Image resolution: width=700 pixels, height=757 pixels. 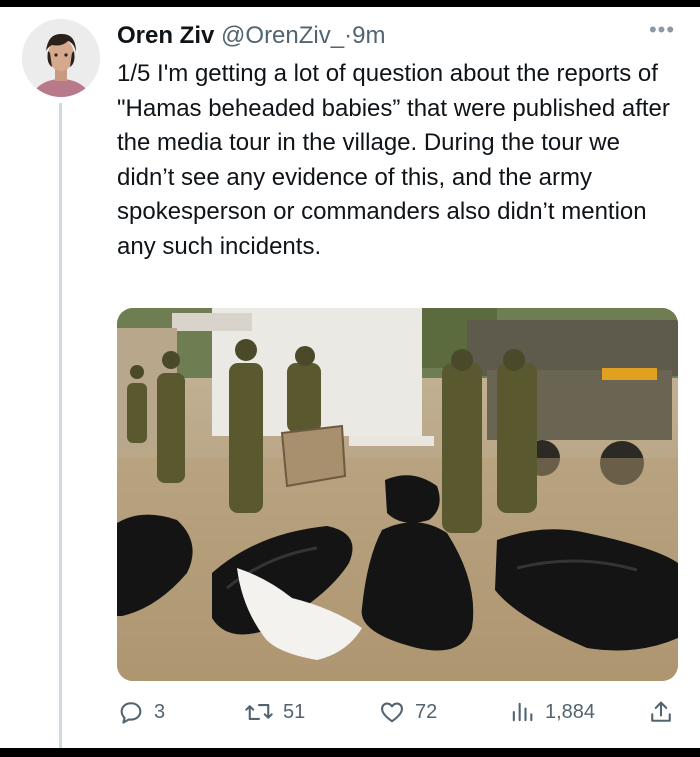 I want to click on action-bar: 3 51 72 1,884, so click(x=397, y=712).